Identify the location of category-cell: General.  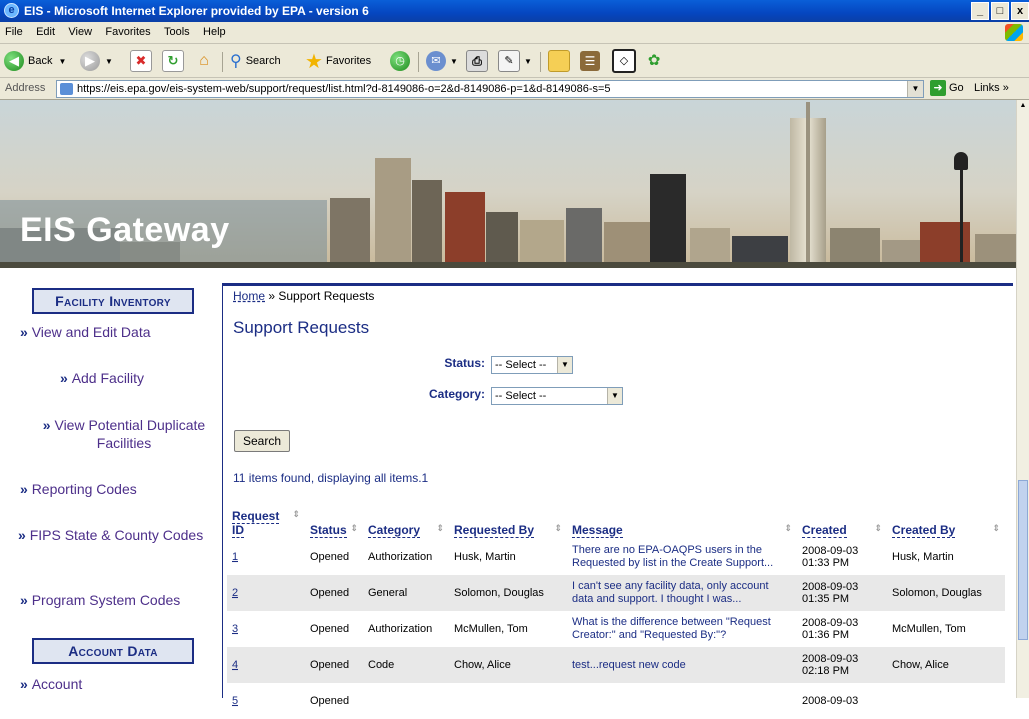
(406, 593).